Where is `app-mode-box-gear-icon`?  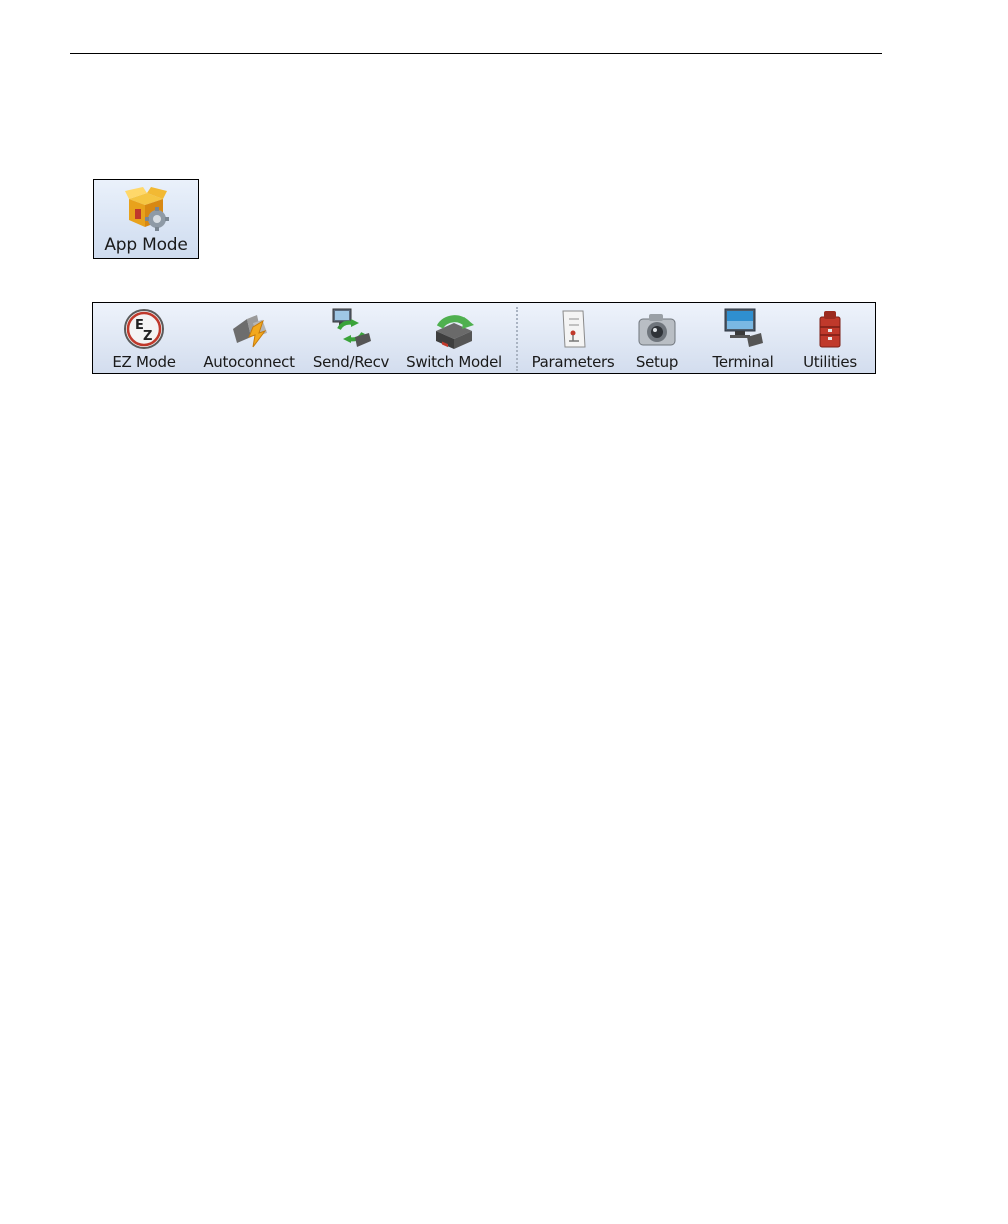
app-mode-box-gear-icon is located at coordinates (147, 209).